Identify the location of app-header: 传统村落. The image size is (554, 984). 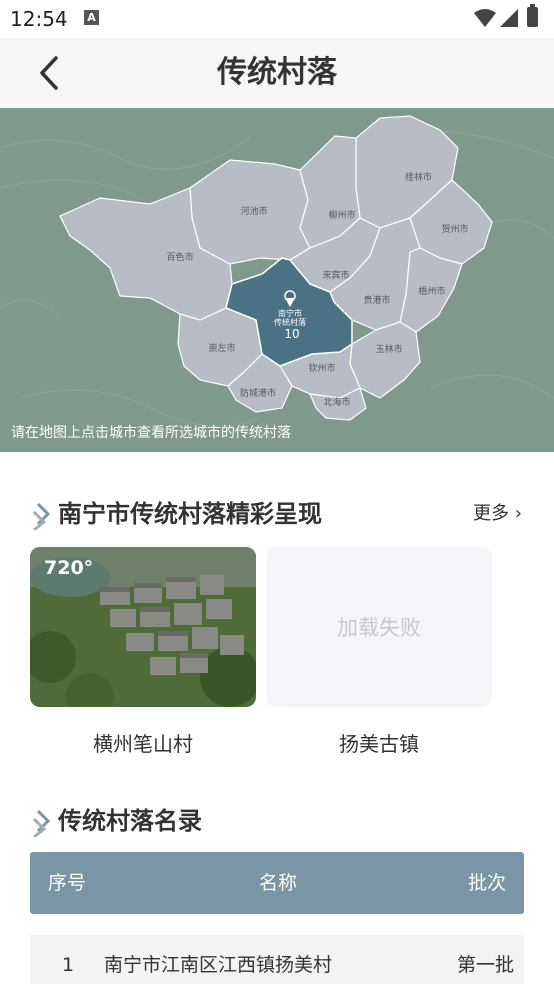
(277, 73).